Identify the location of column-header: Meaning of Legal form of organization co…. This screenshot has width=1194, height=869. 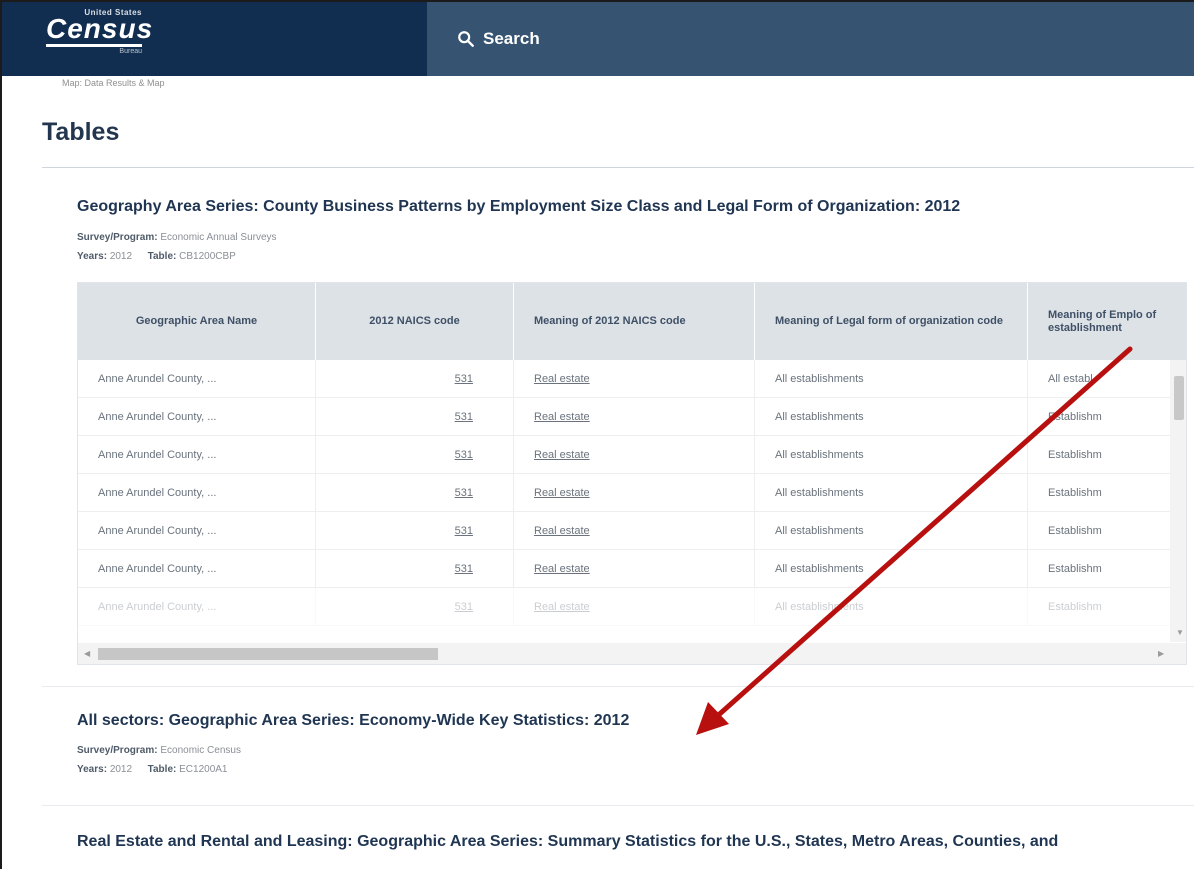
(891, 321).